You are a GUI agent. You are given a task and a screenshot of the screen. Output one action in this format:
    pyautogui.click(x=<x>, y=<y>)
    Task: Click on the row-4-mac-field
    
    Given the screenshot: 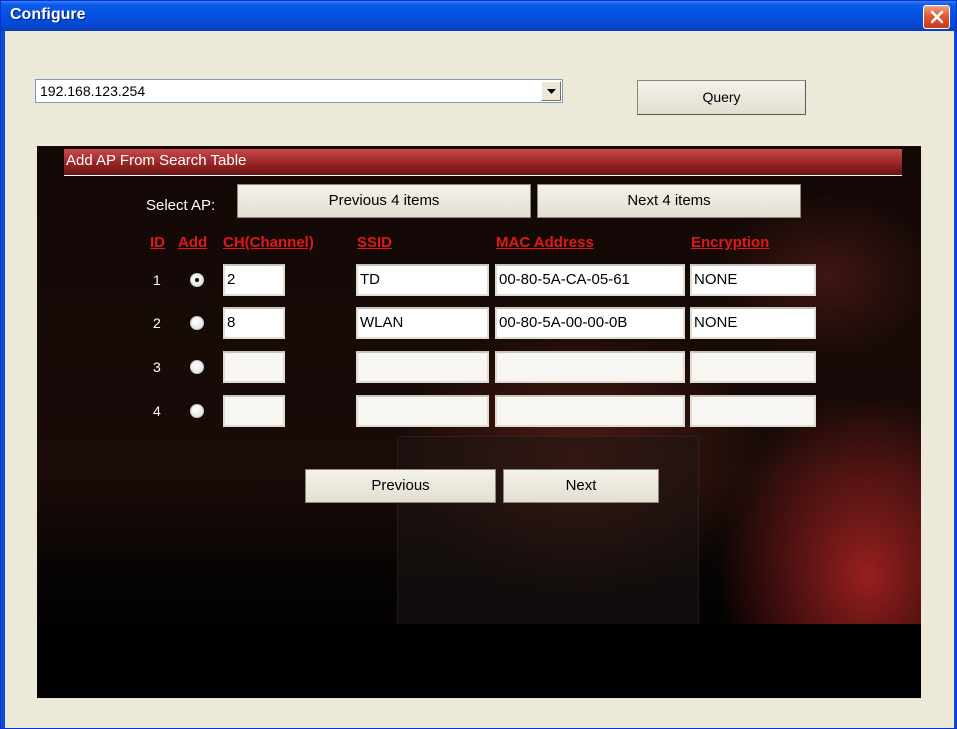 What is the action you would take?
    pyautogui.click(x=590, y=411)
    